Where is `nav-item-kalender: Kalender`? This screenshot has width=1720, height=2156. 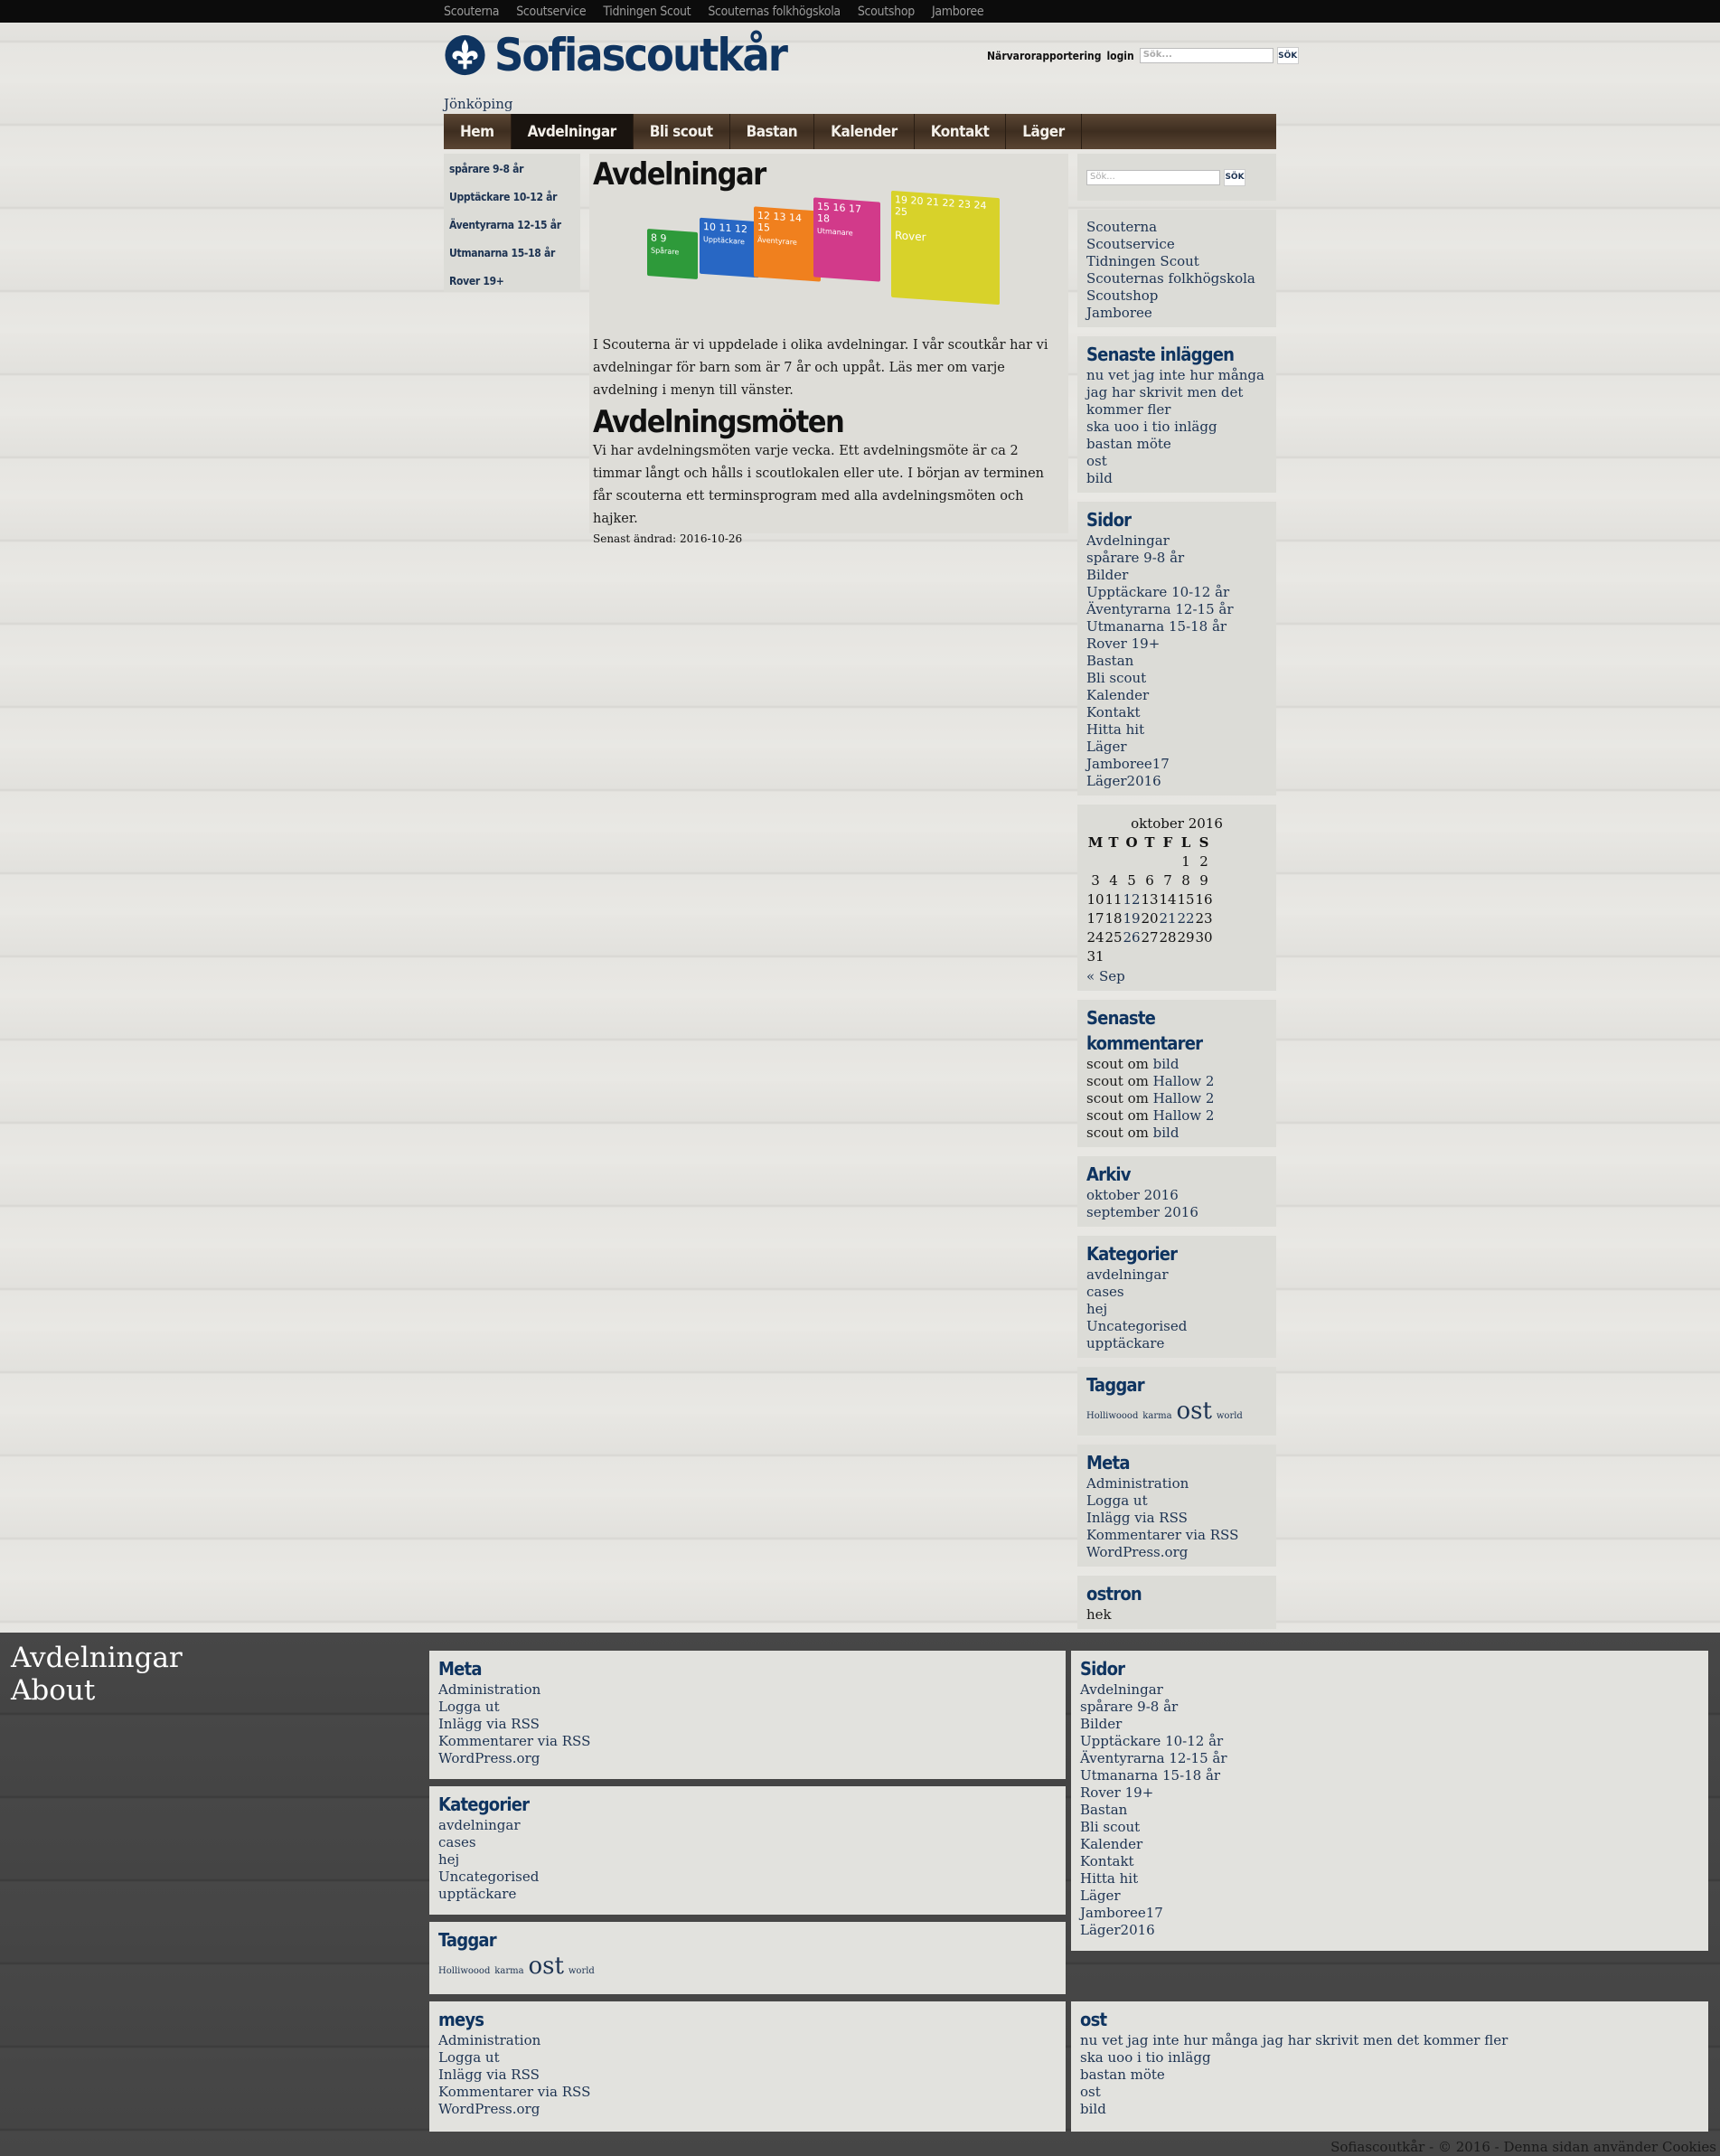
nav-item-kalender: Kalender is located at coordinates (864, 131).